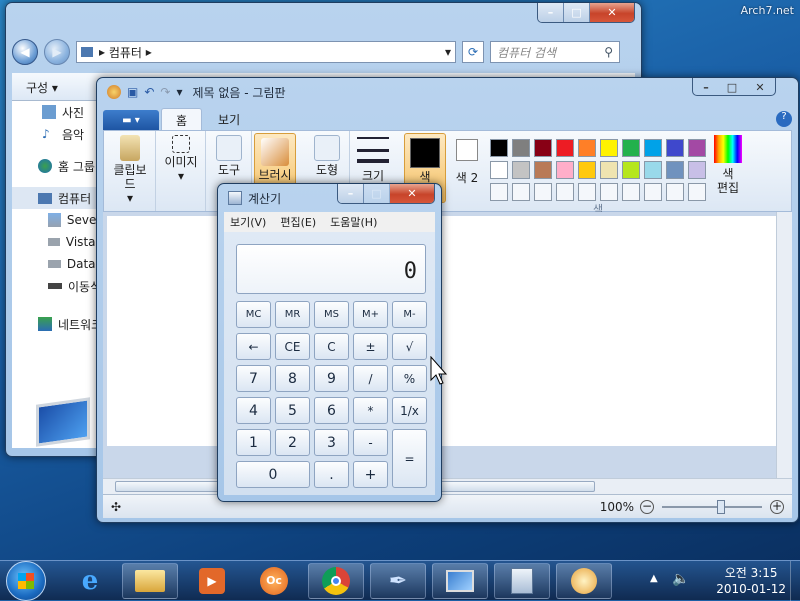 The height and width of the screenshot is (601, 800). Describe the element at coordinates (253, 378) in the screenshot. I see `calc-key-7: 7` at that location.